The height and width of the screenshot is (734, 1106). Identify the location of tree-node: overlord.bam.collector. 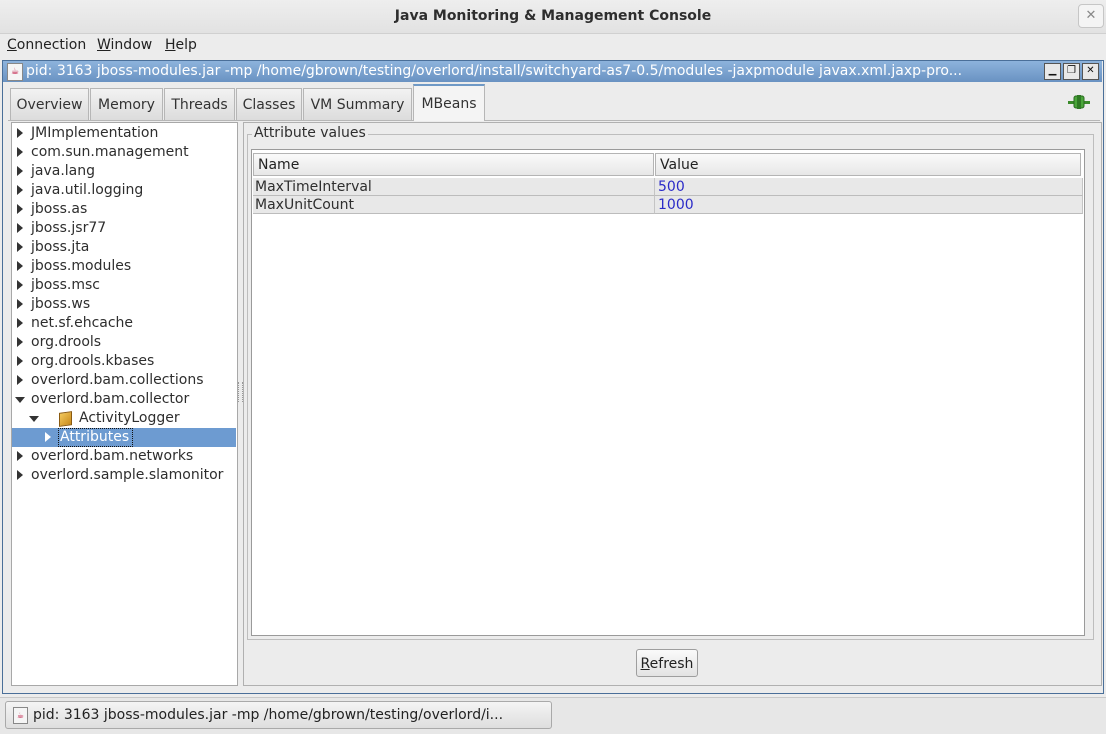
(110, 399).